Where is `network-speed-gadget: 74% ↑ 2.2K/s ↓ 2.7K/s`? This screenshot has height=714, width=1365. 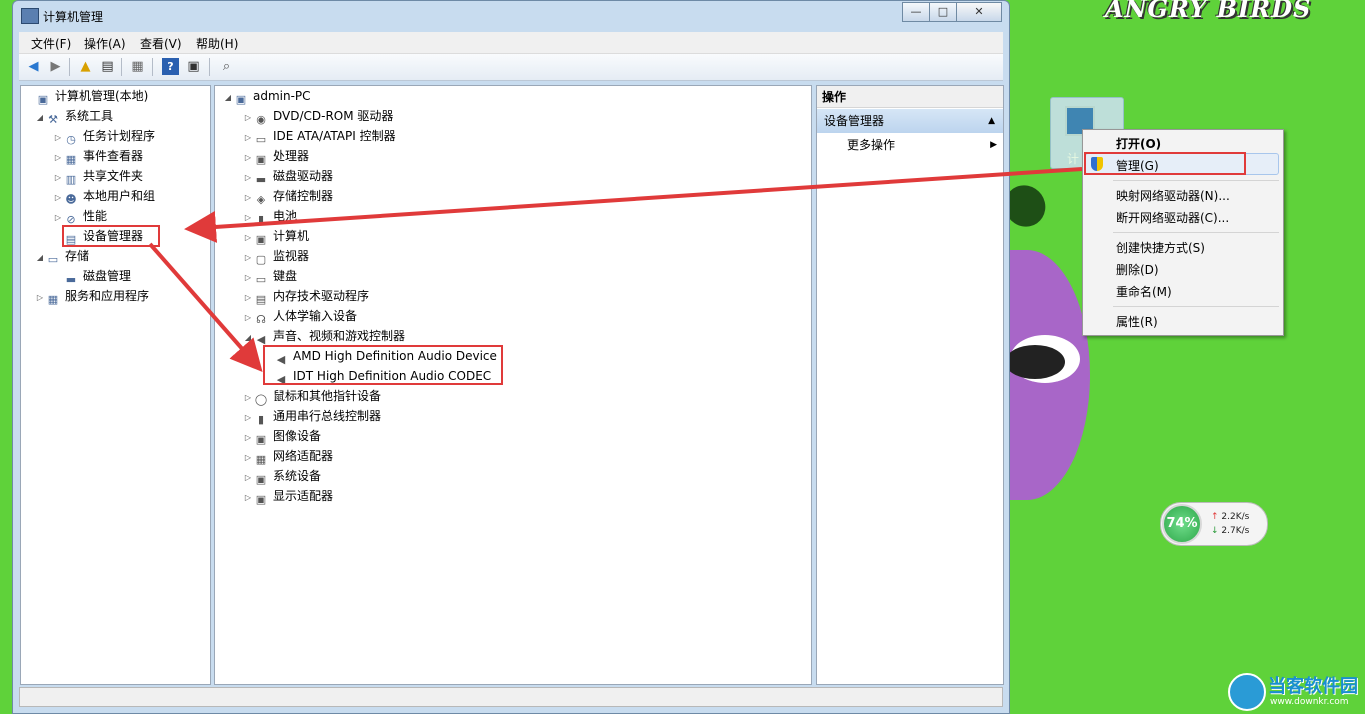 network-speed-gadget: 74% ↑ 2.2K/s ↓ 2.7K/s is located at coordinates (1214, 524).